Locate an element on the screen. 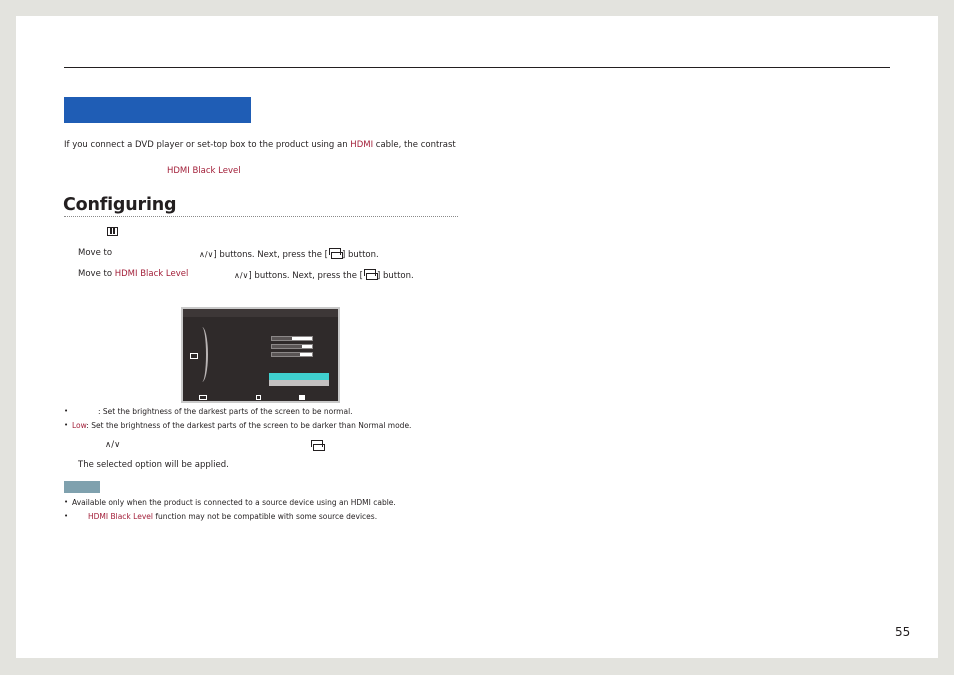  step-1-cont: ∧/∨] buttons. Next, press the [] button. is located at coordinates (289, 254).